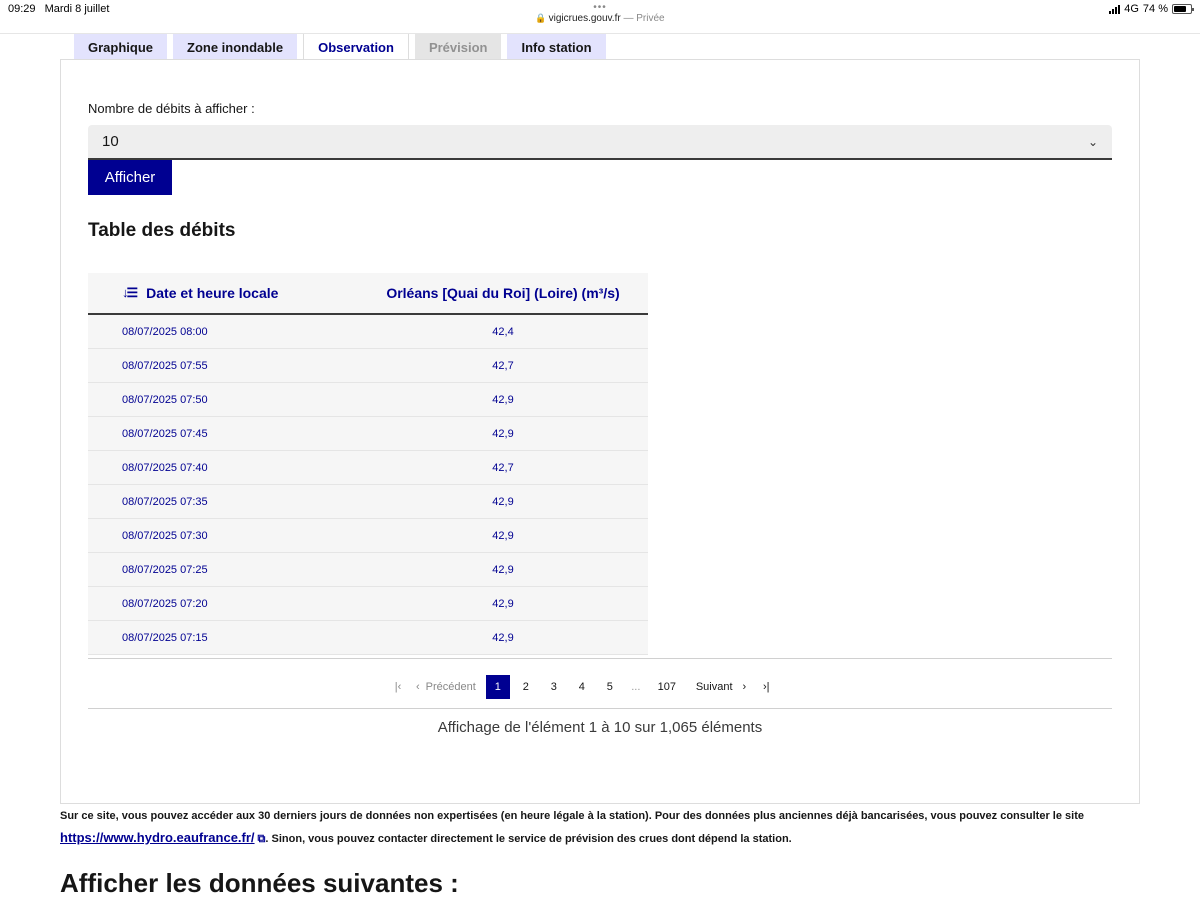  What do you see at coordinates (554, 687) in the screenshot?
I see `page-3: 3` at bounding box center [554, 687].